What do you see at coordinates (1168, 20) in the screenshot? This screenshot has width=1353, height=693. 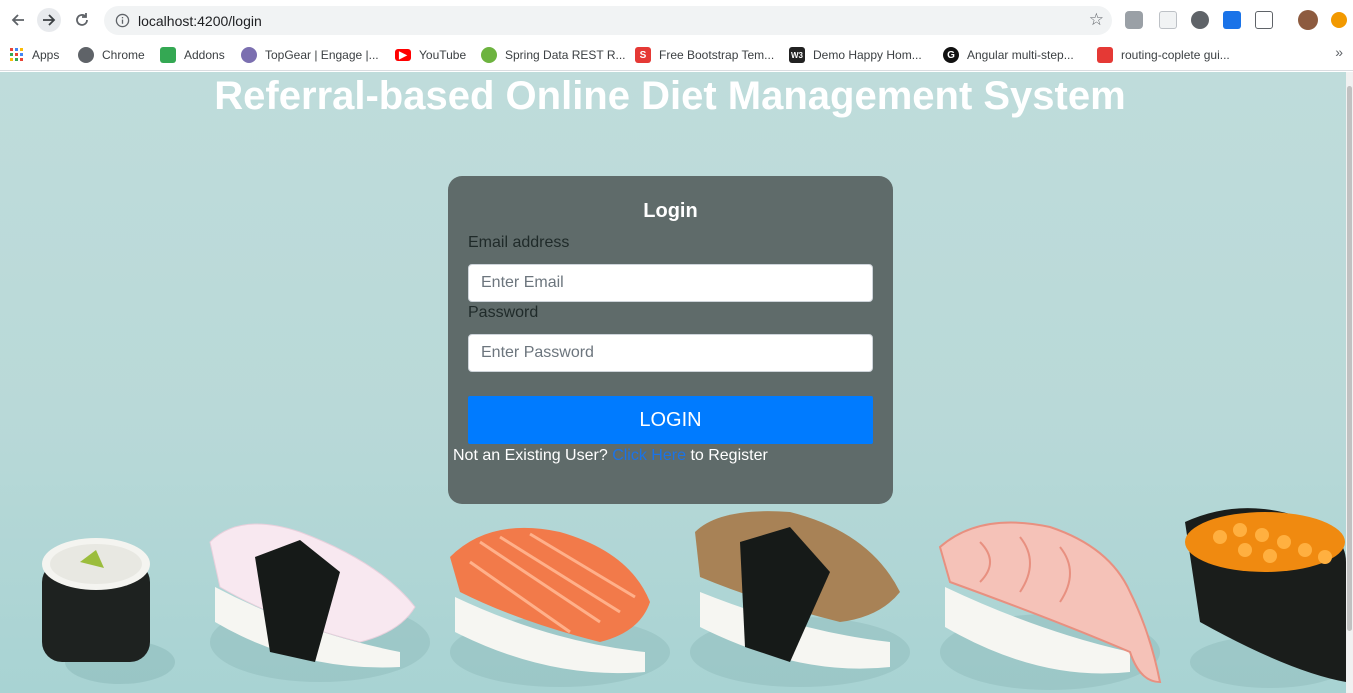 I see `extension-pocket-icon` at bounding box center [1168, 20].